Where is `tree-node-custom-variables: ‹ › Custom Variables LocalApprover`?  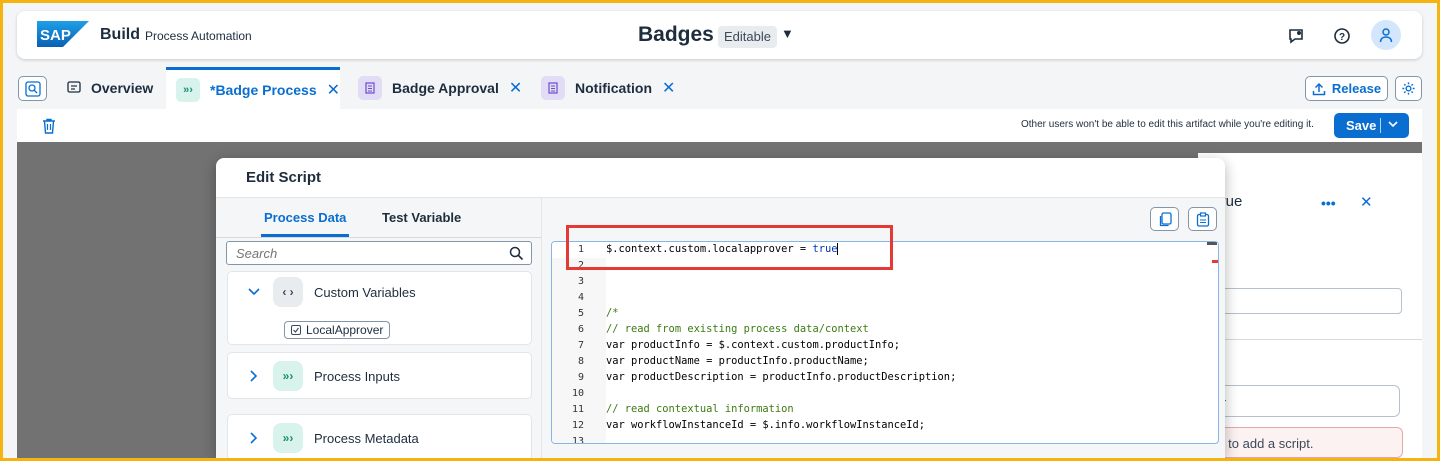 tree-node-custom-variables: ‹ › Custom Variables LocalApprover is located at coordinates (379, 308).